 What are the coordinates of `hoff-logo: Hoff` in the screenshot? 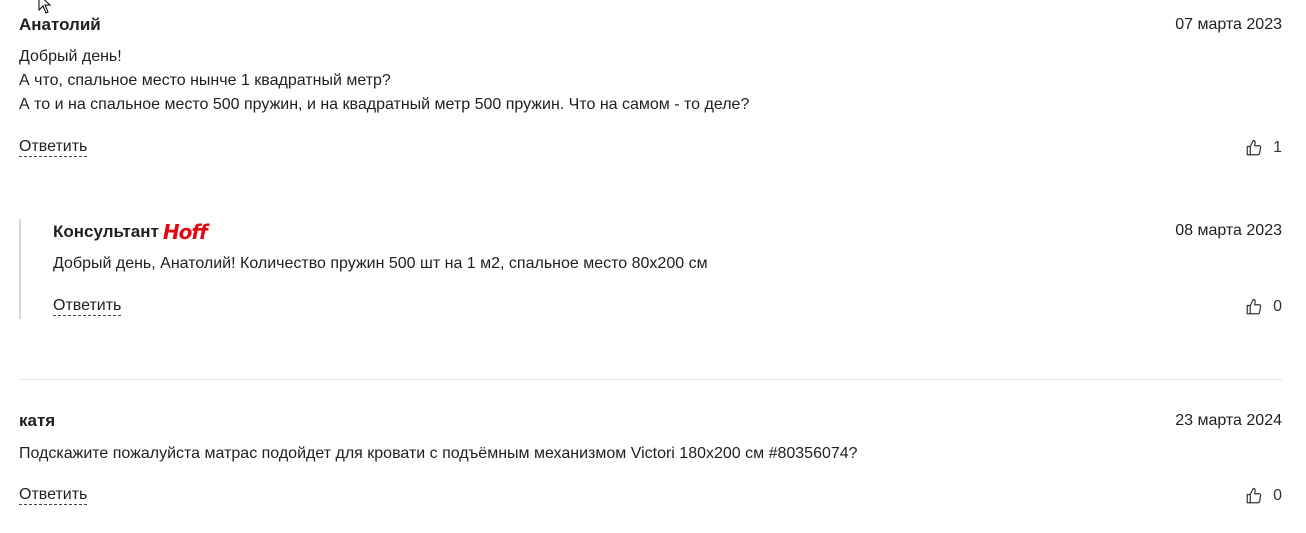 It's located at (185, 232).